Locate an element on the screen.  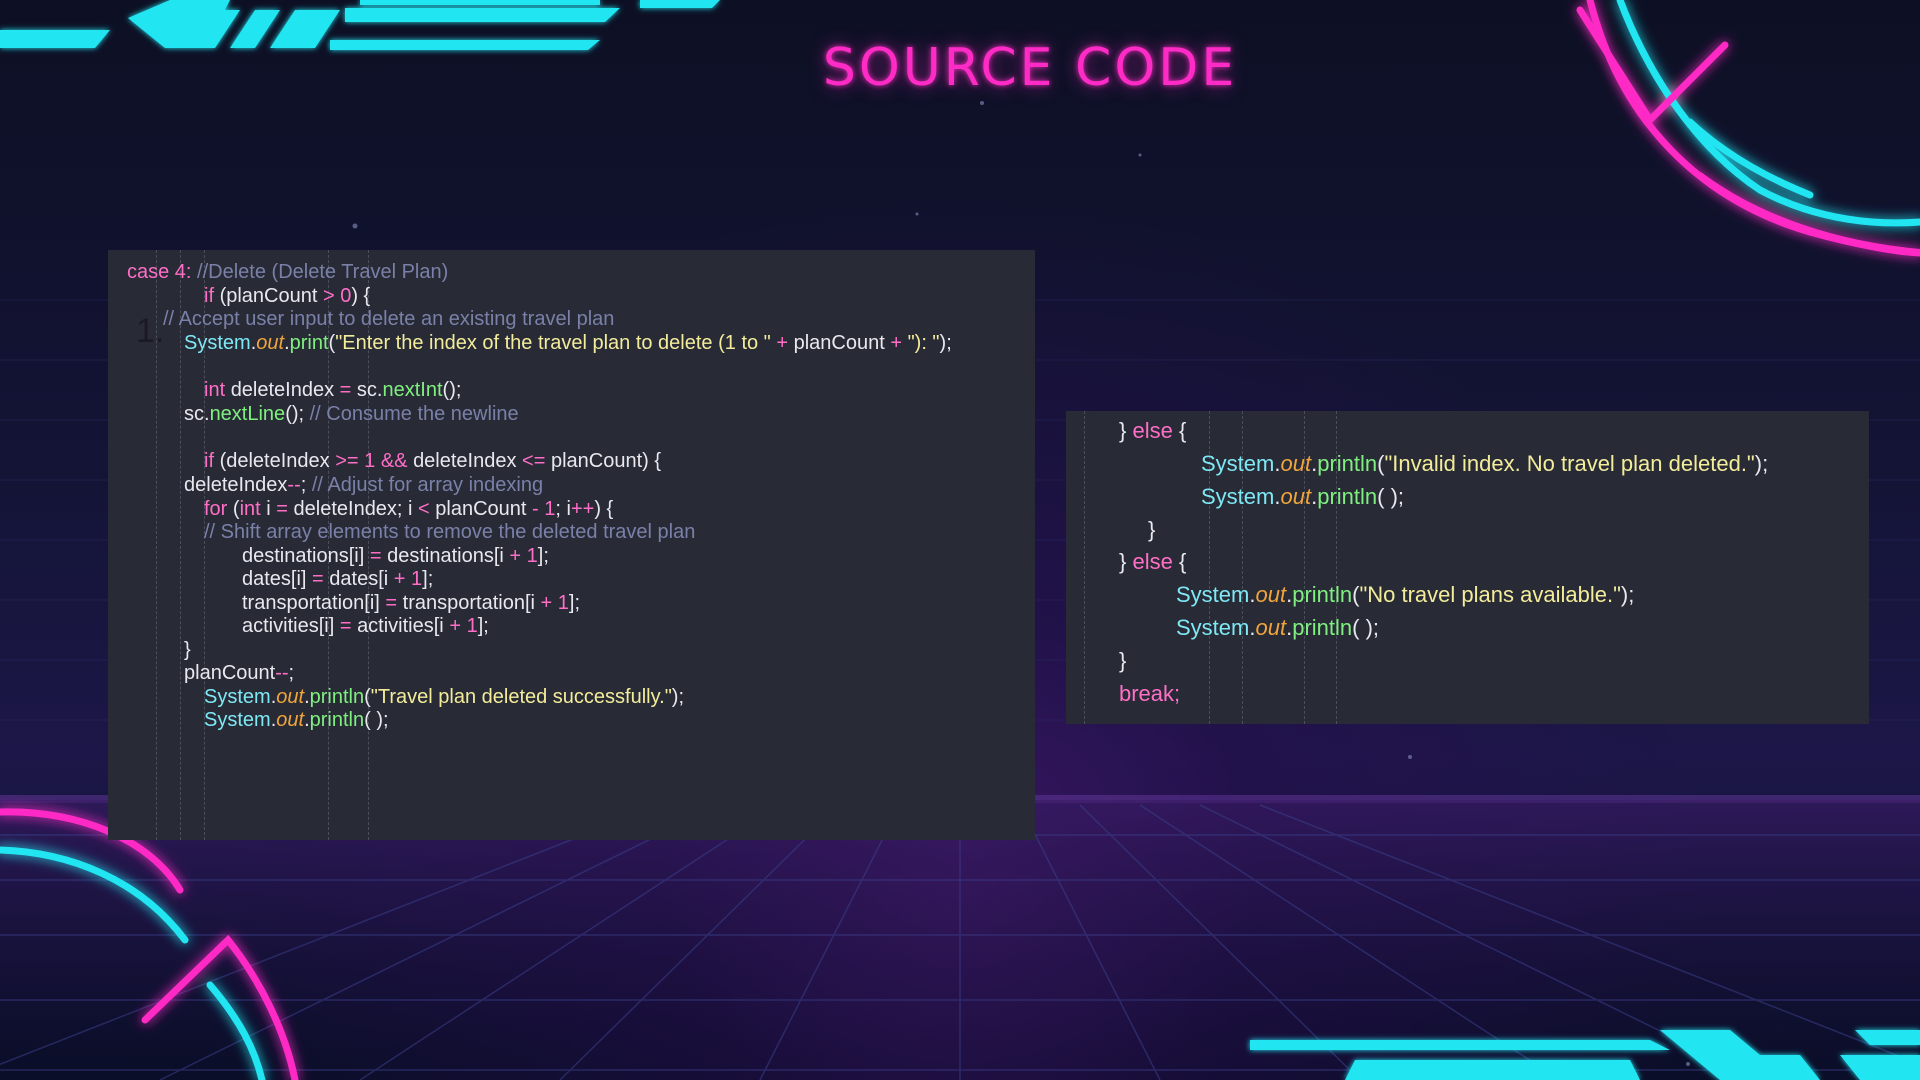
code-token: for is located at coordinates (218, 509).